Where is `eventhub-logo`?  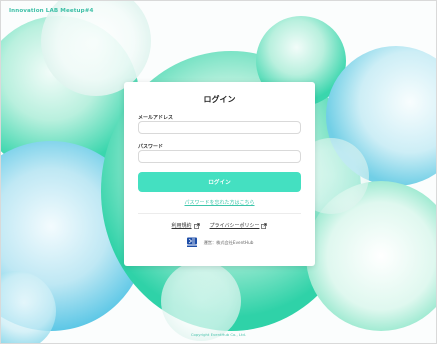
eventhub-logo is located at coordinates (191, 242).